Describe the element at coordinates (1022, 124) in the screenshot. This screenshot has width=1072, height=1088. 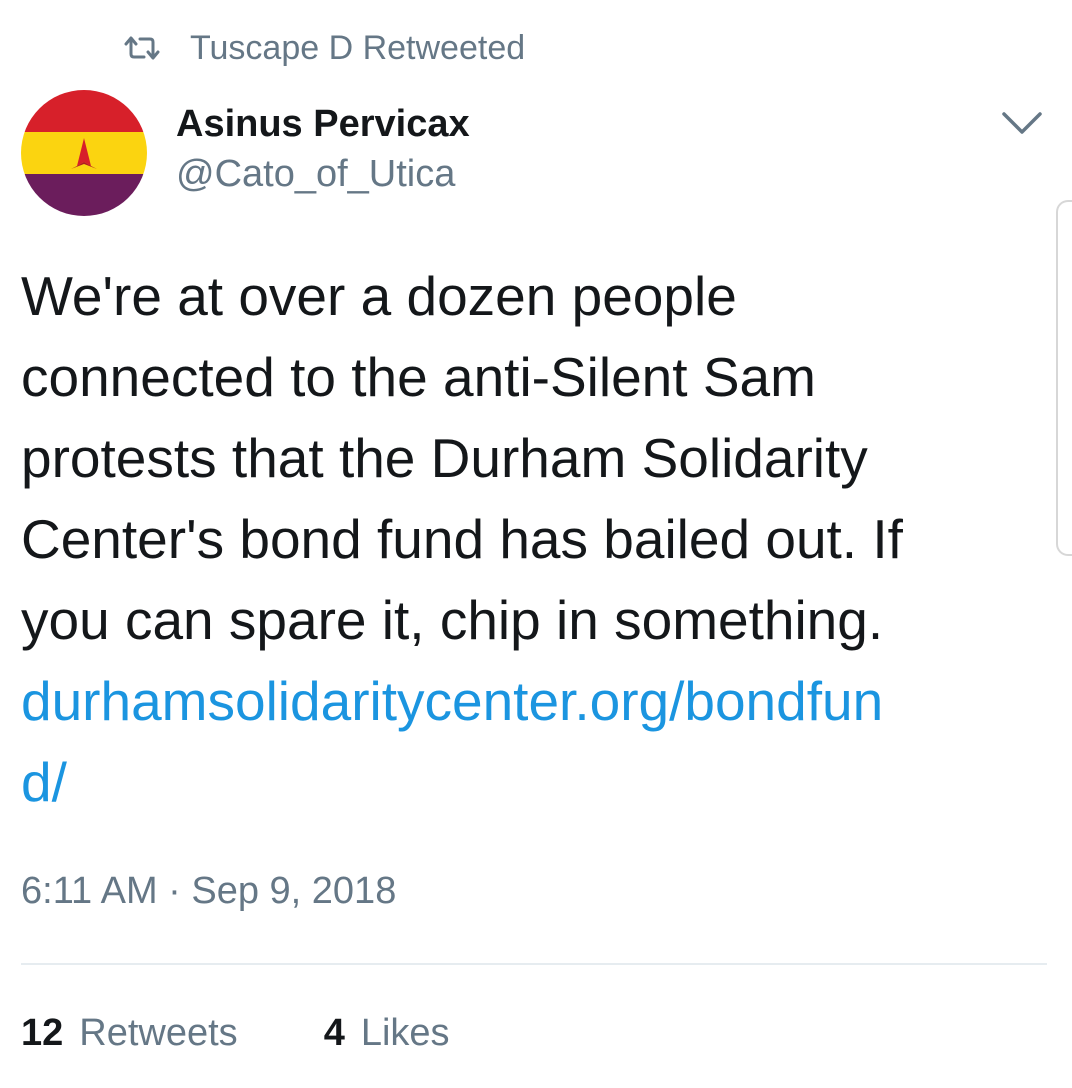
I see `chevron-down-icon` at that location.